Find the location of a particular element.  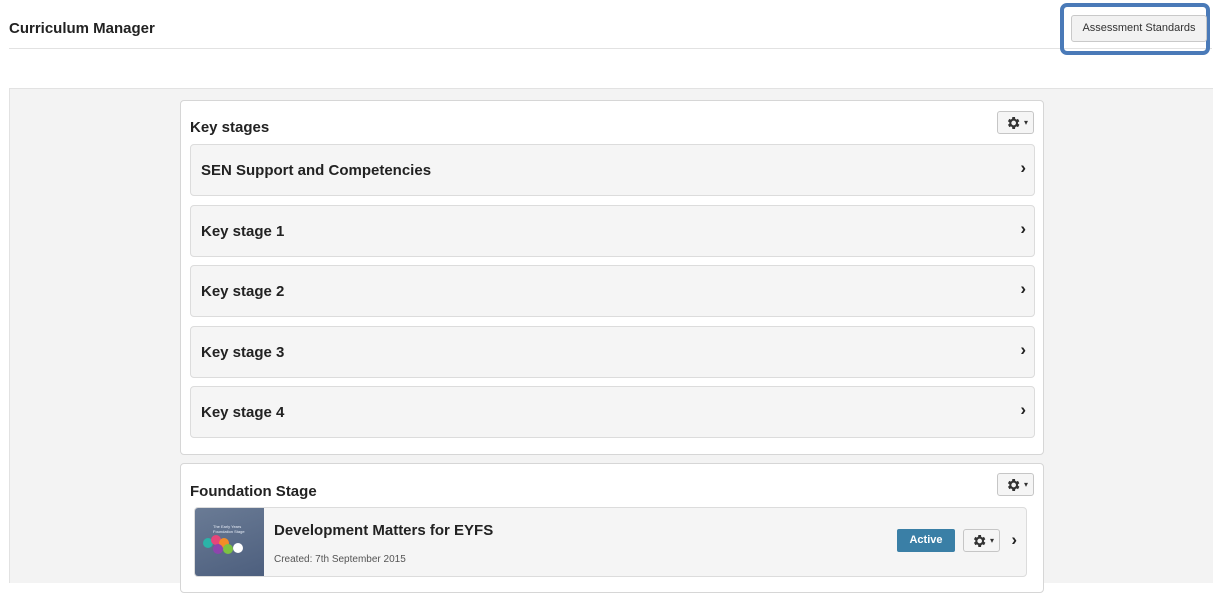

header-bar: Curriculum Manager Assessment Standards is located at coordinates (606, 27).